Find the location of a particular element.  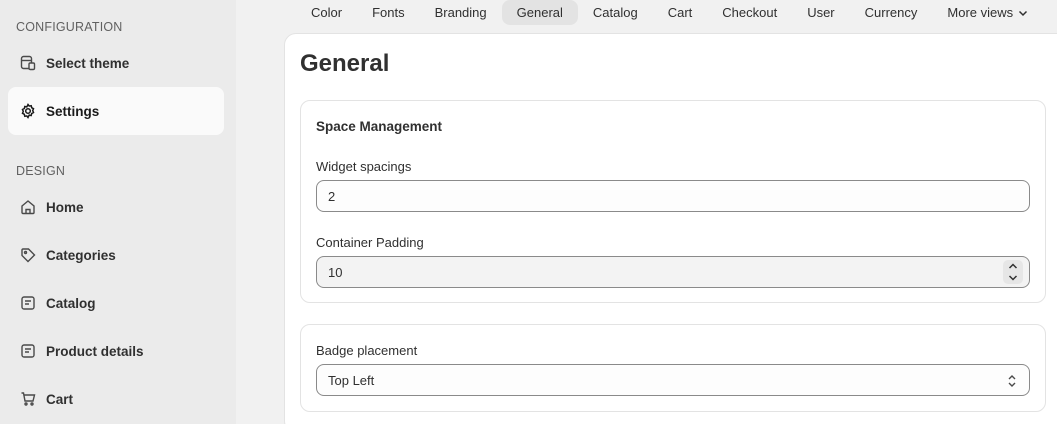

sidebar-item-label: Home is located at coordinates (65, 207).